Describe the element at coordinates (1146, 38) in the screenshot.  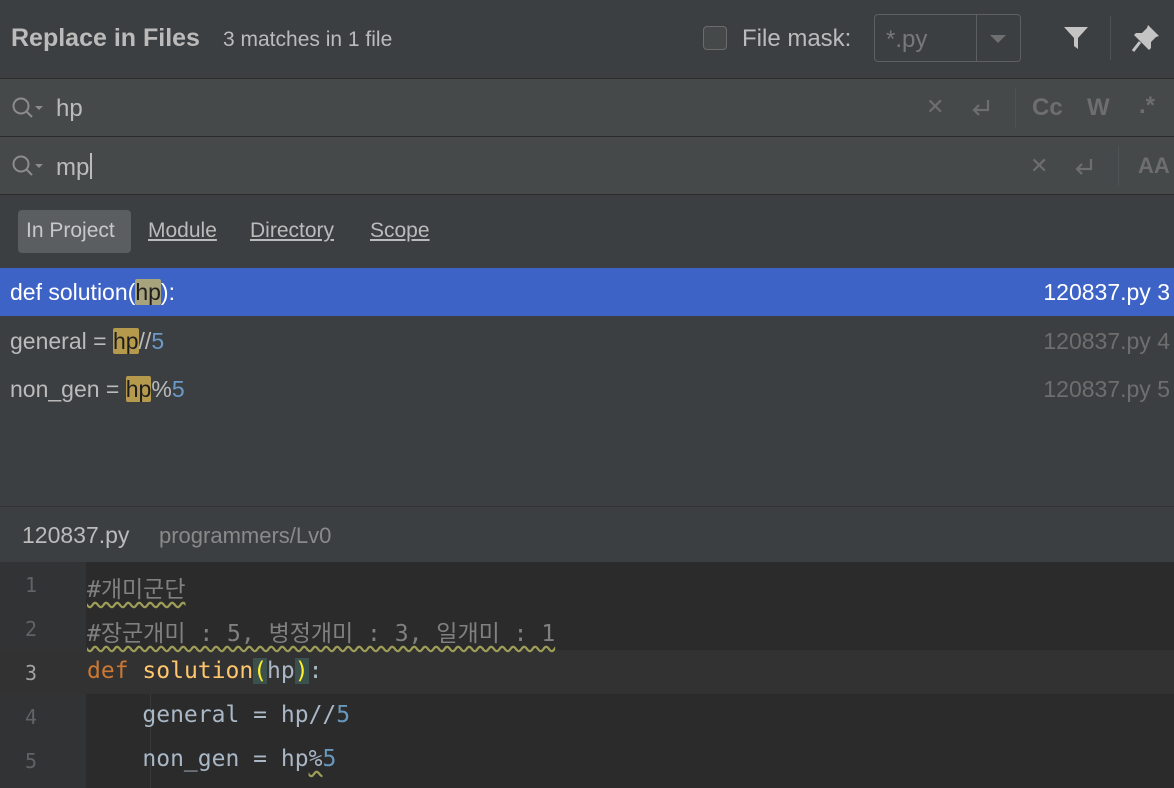
I see `pin-icon` at that location.